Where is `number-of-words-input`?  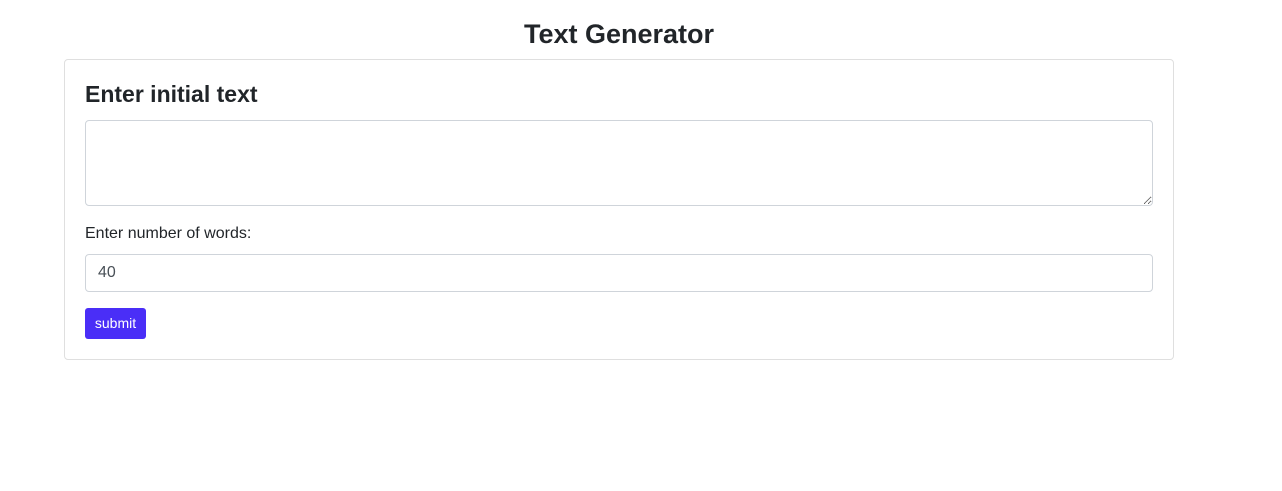
number-of-words-input is located at coordinates (619, 273).